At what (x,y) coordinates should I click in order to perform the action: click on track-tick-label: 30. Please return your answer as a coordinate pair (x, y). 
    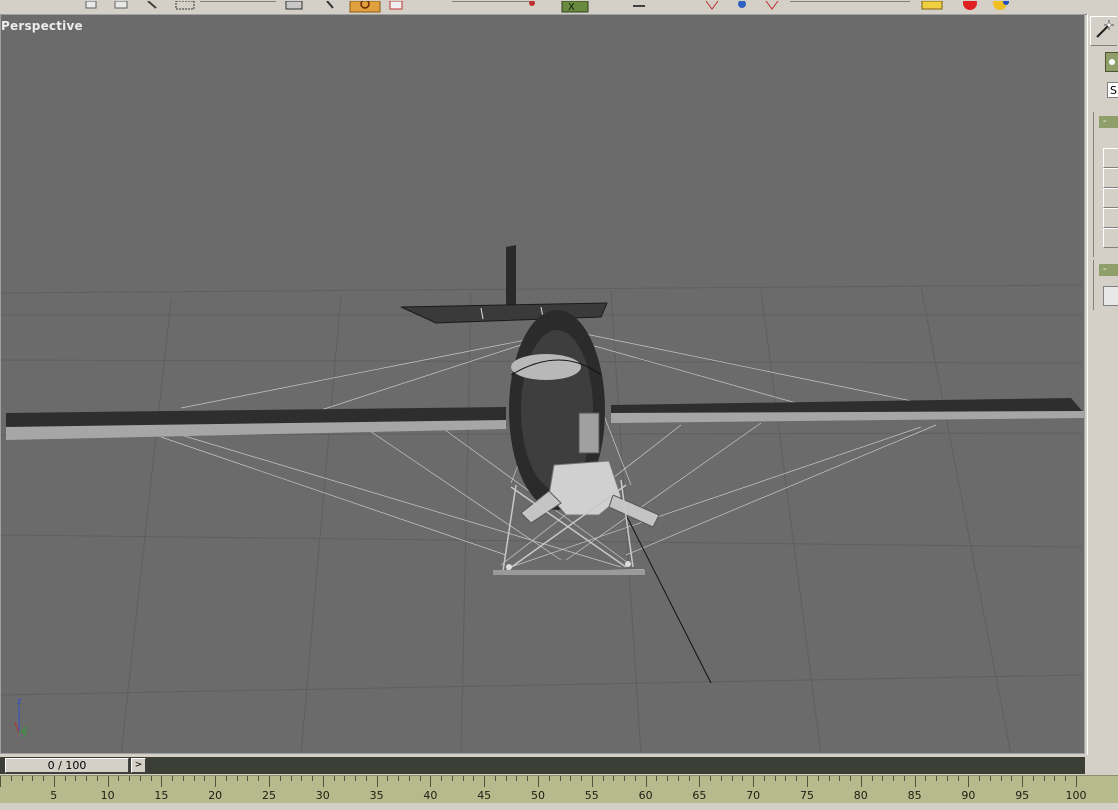
    Looking at the image, I should click on (322, 795).